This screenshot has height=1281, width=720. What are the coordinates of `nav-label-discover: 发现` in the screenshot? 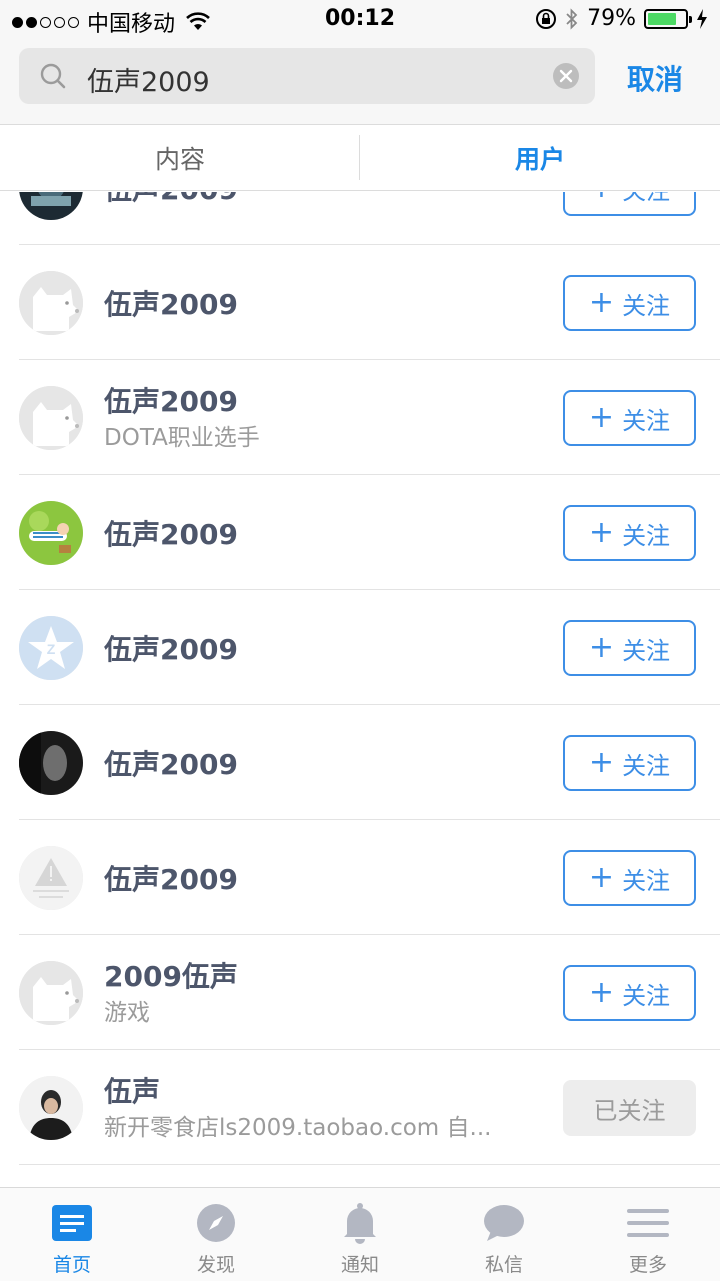 It's located at (215, 1265).